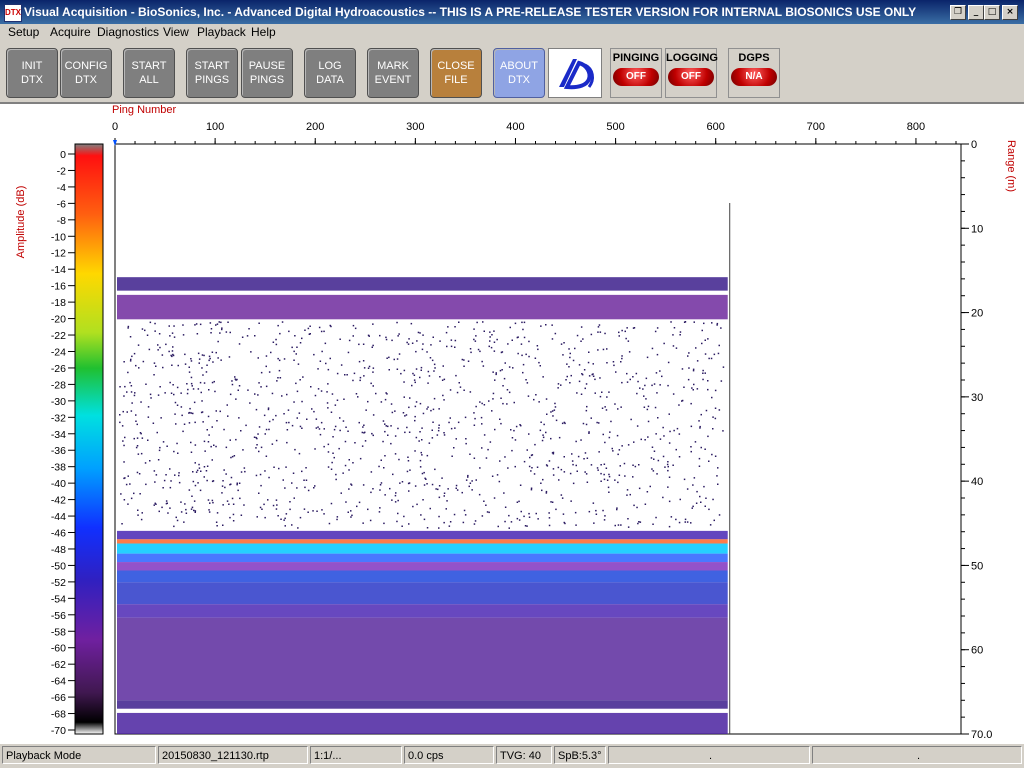 The image size is (1024, 768). Describe the element at coordinates (58, 270) in the screenshot. I see `amplitude-tick-label: -14` at that location.